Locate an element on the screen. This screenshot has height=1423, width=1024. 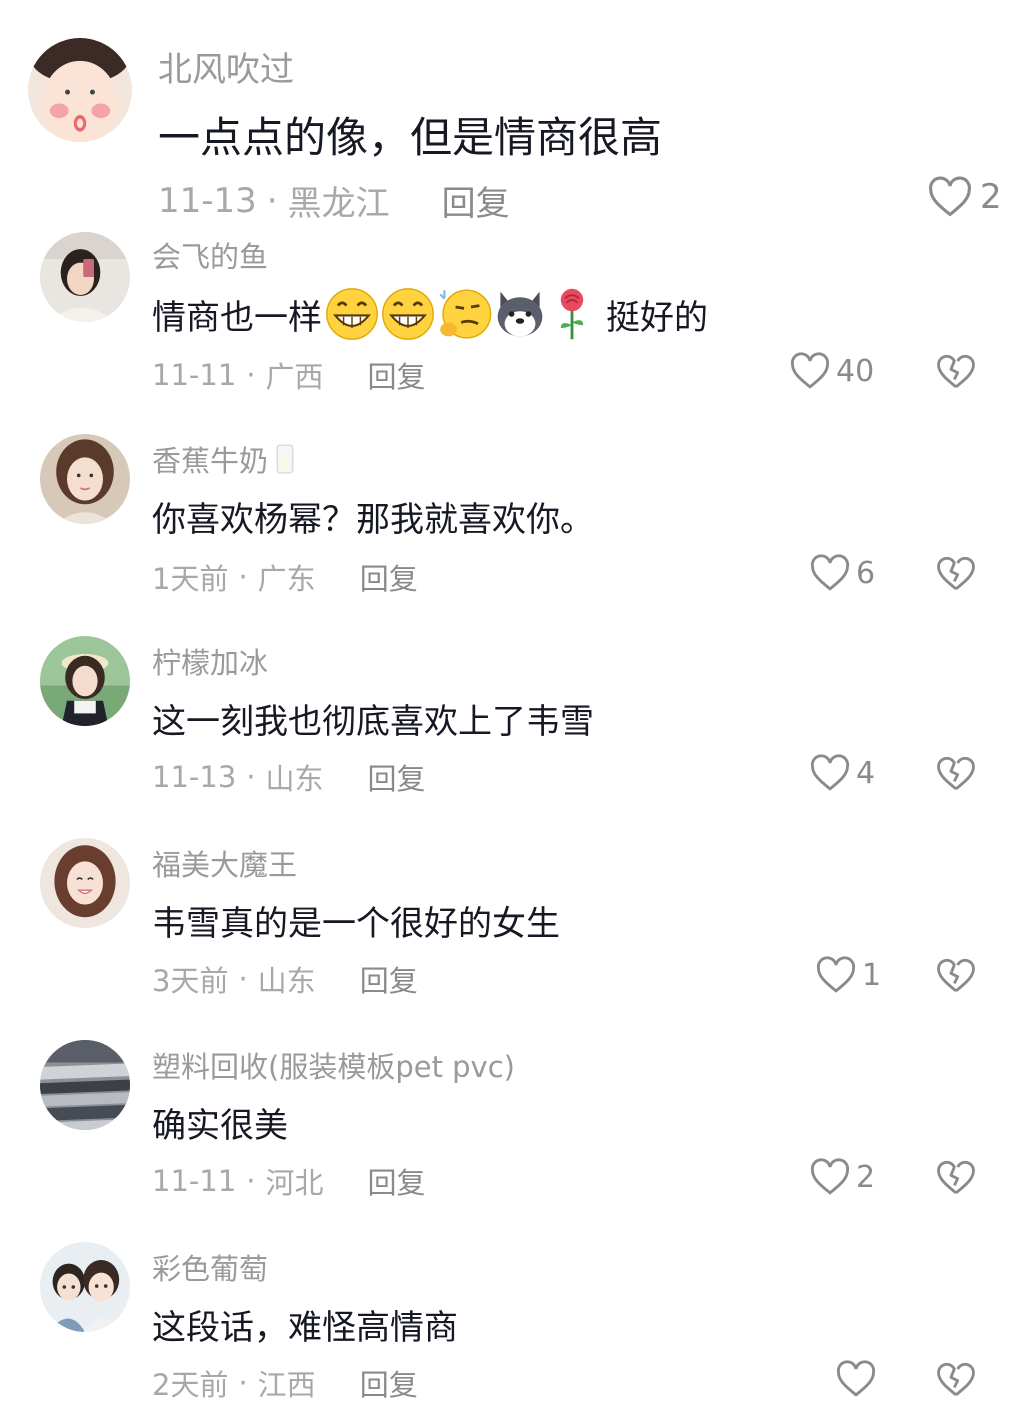
comment-text-main: 情商也一样 is located at coordinates (237, 317).